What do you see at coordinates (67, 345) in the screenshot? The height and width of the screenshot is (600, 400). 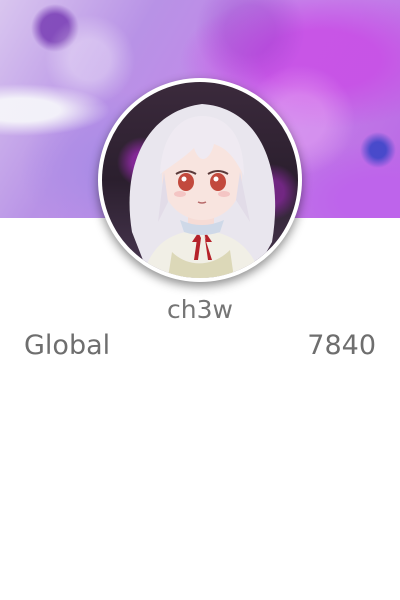 I see `rank-label: Global` at bounding box center [67, 345].